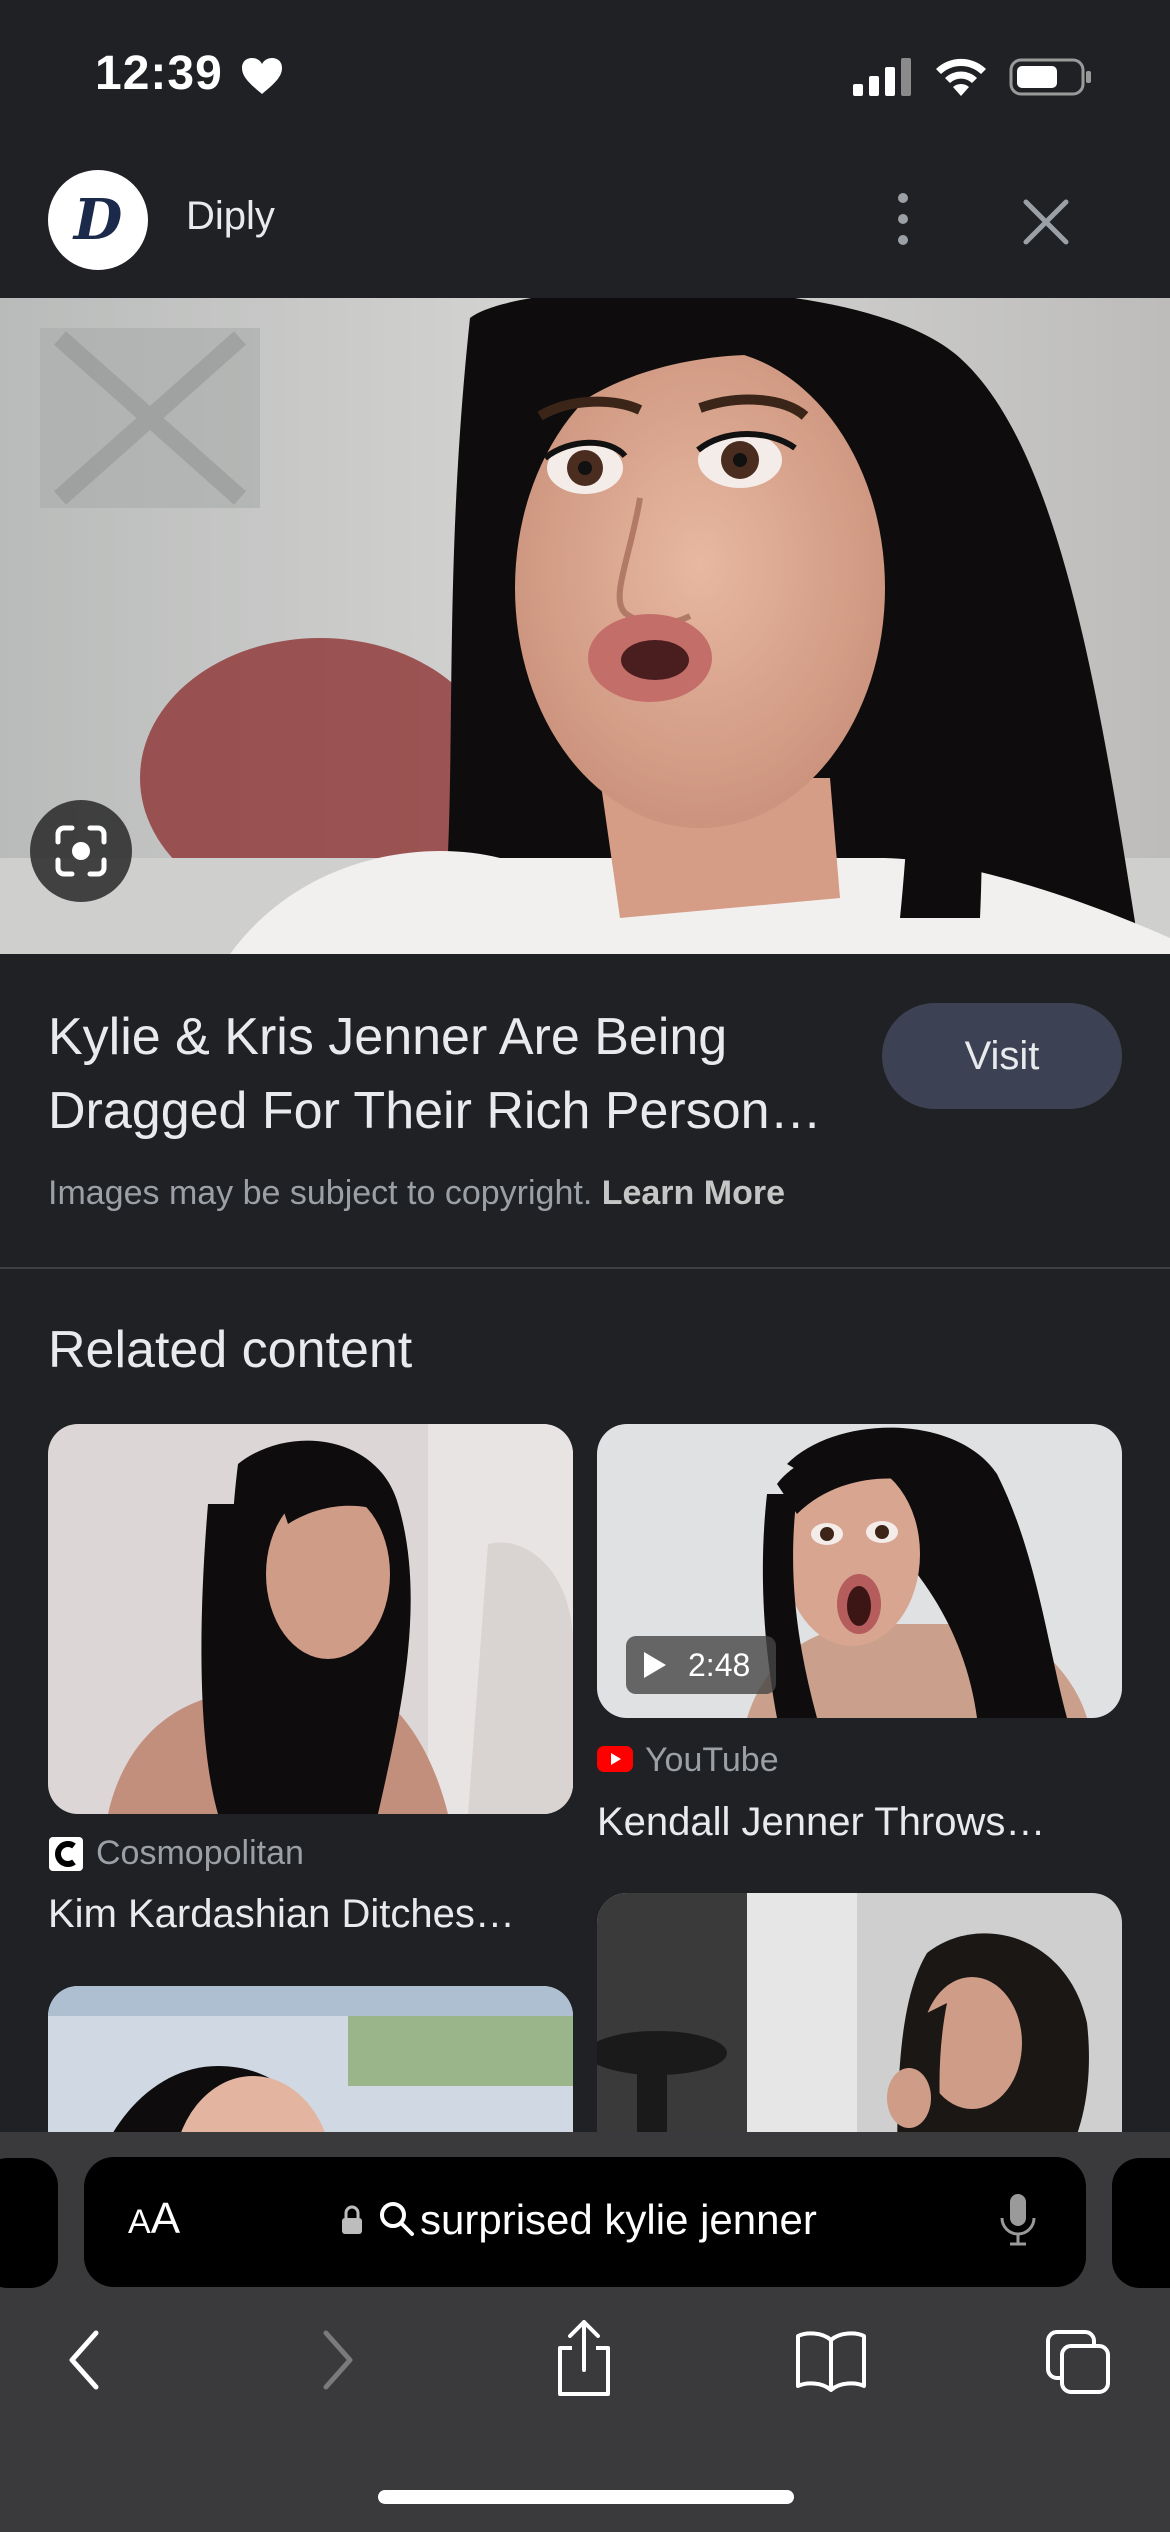 The width and height of the screenshot is (1170, 2532). What do you see at coordinates (655, 1665) in the screenshot?
I see `play-icon` at bounding box center [655, 1665].